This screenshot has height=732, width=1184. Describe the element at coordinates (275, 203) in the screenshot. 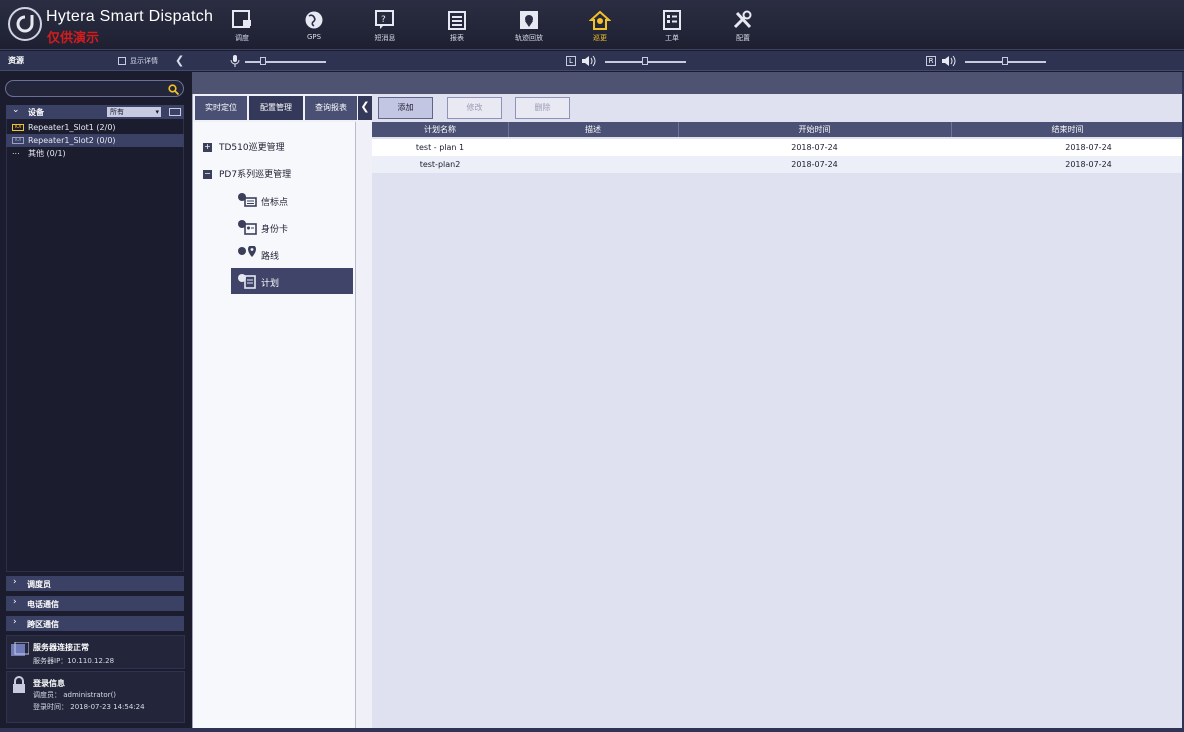

I see `tree-leaf-beacon-label: 信标点` at that location.